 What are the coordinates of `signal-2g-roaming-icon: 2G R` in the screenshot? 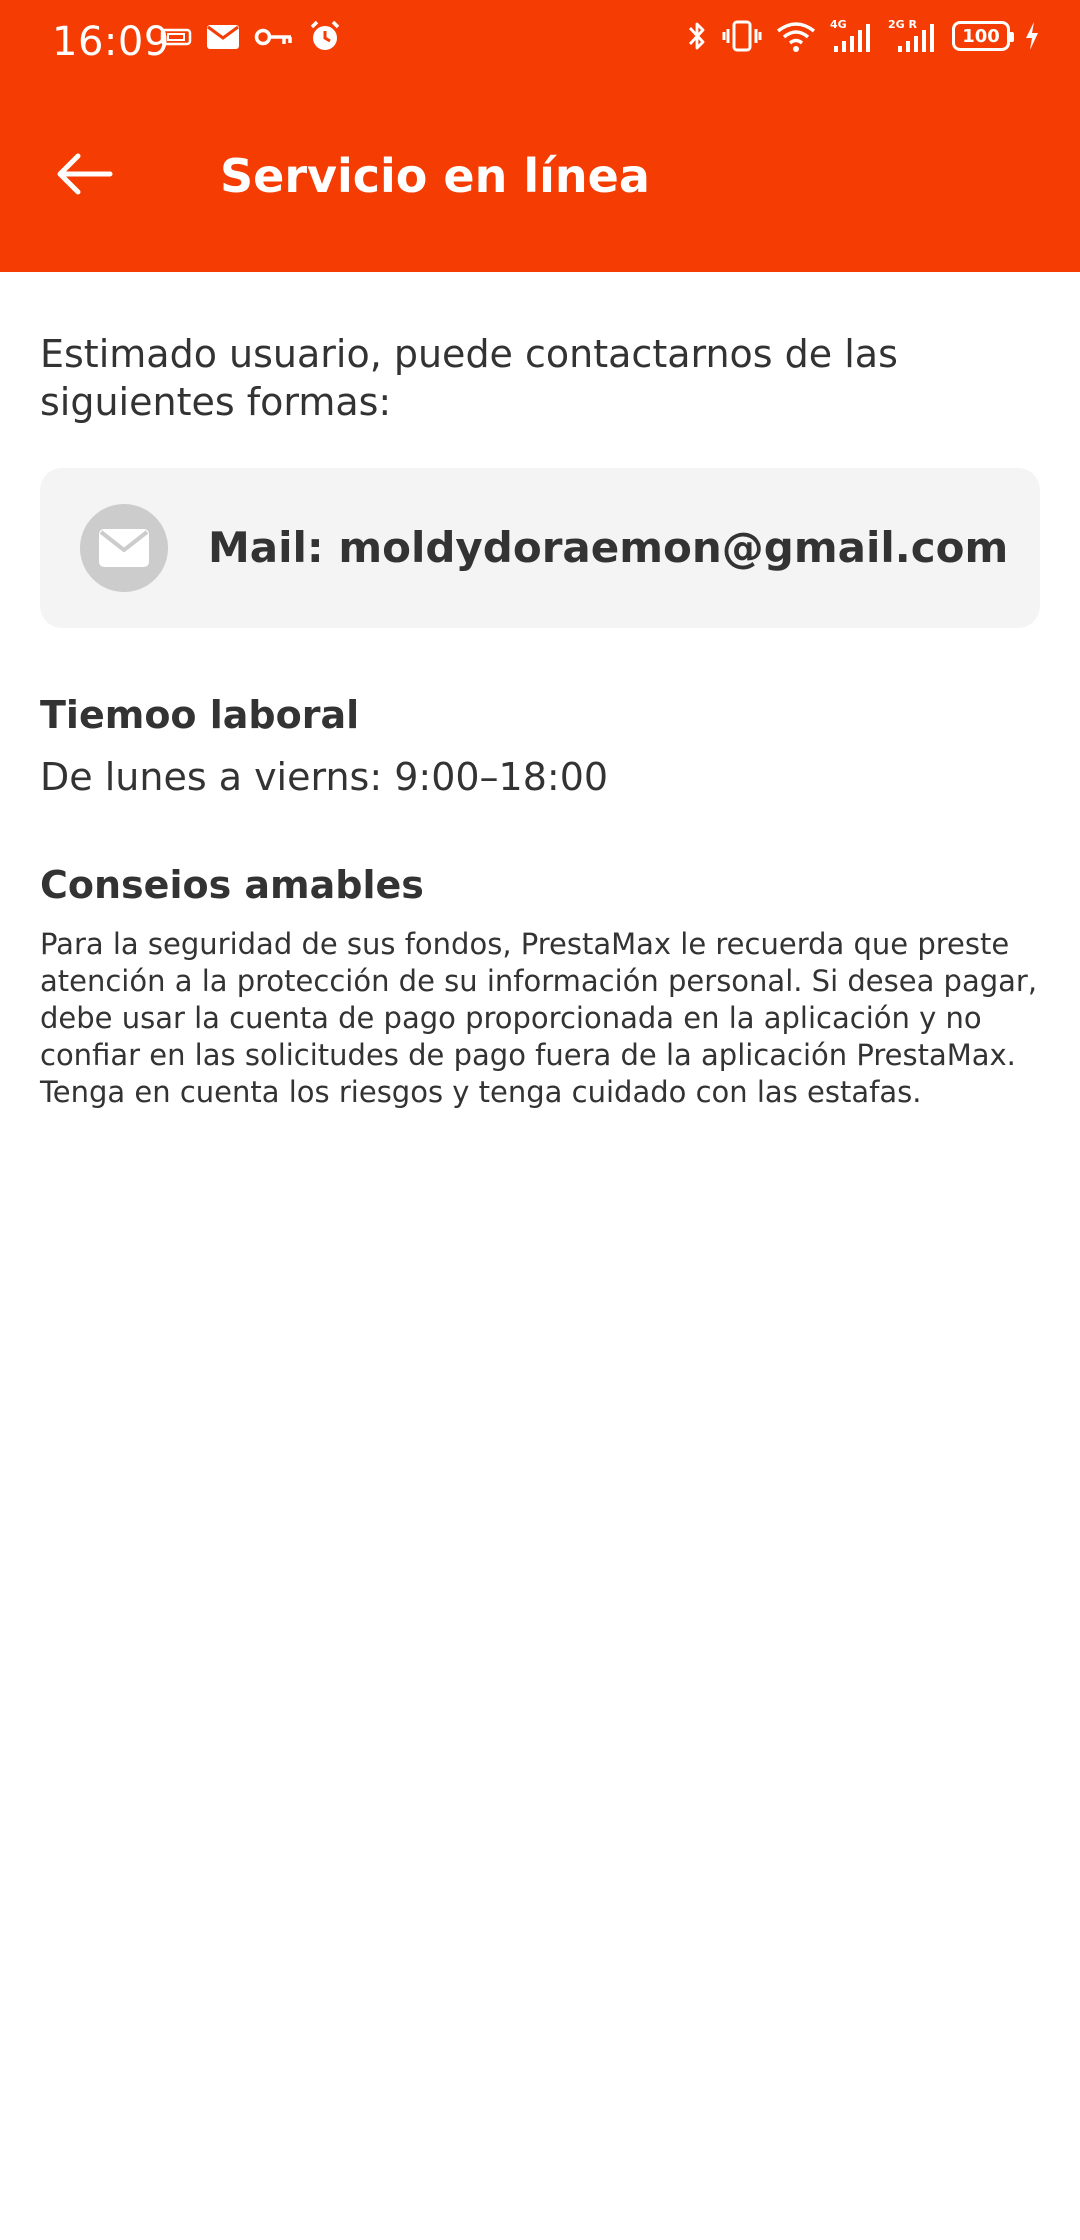 It's located at (913, 36).